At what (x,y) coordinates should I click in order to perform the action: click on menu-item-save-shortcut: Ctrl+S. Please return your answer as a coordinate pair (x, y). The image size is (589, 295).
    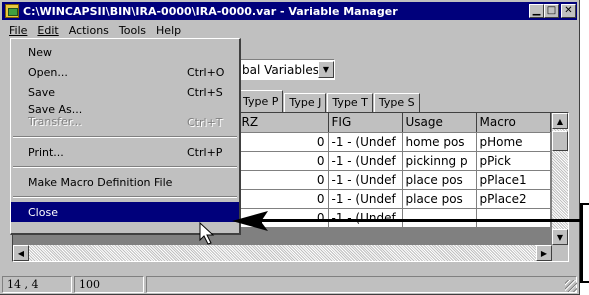
    Looking at the image, I should click on (205, 92).